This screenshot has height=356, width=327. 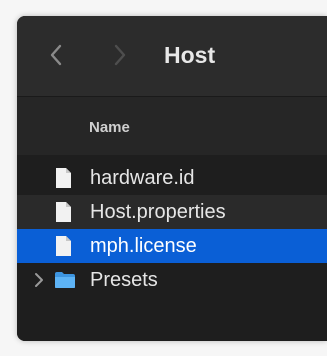 What do you see at coordinates (190, 55) in the screenshot?
I see `window-title: Host` at bounding box center [190, 55].